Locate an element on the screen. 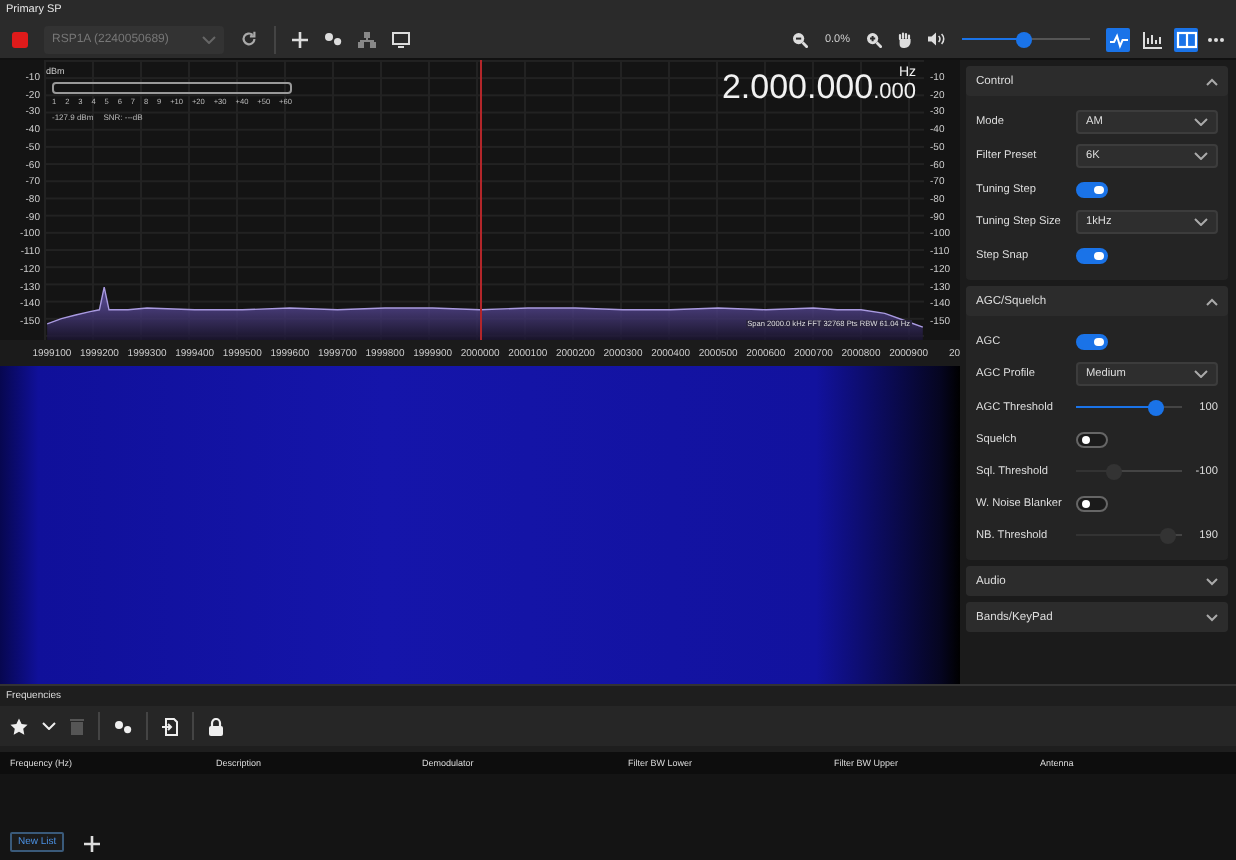 The width and height of the screenshot is (1236, 860). slider is located at coordinates (1129, 407).